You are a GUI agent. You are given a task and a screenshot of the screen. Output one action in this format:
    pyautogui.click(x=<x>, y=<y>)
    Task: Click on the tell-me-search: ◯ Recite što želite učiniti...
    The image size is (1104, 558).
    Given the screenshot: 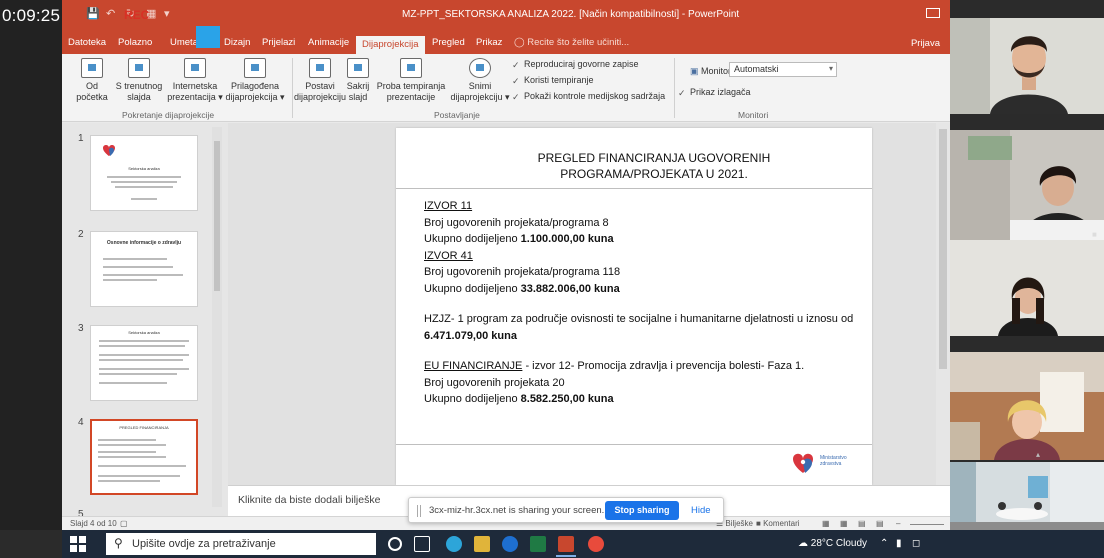 What is the action you would take?
    pyautogui.click(x=571, y=42)
    